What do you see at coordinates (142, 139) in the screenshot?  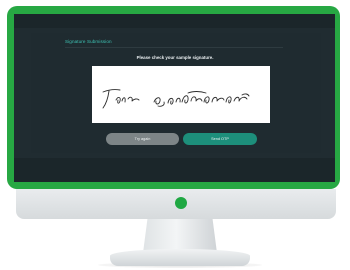 I see `try-again-button: Try again` at bounding box center [142, 139].